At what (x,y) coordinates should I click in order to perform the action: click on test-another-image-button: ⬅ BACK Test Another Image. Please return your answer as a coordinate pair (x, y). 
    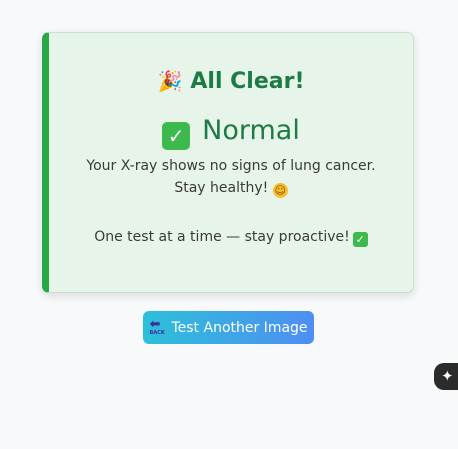
    Looking at the image, I should click on (228, 327).